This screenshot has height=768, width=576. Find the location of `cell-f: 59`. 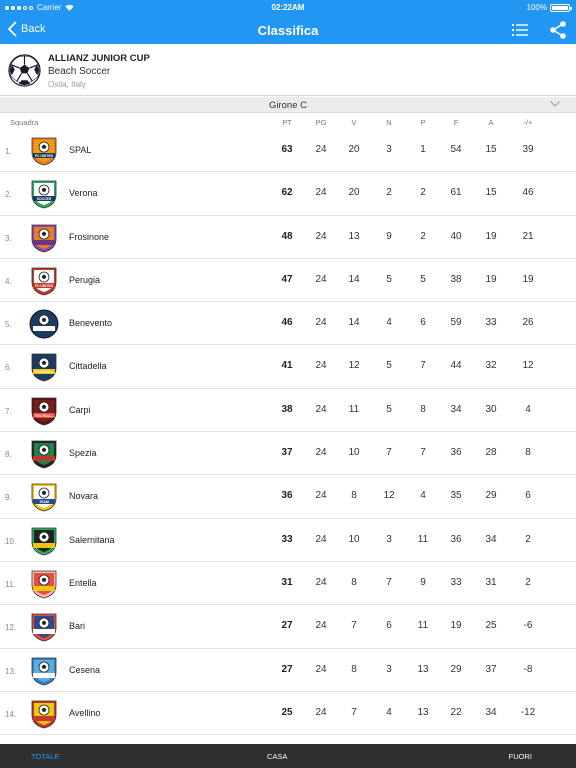

cell-f: 59 is located at coordinates (456, 323).